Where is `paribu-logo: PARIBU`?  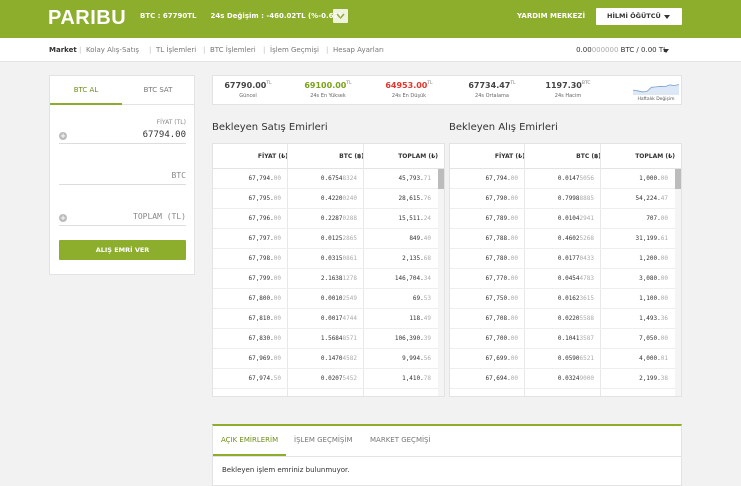
paribu-logo: PARIBU is located at coordinates (87, 18).